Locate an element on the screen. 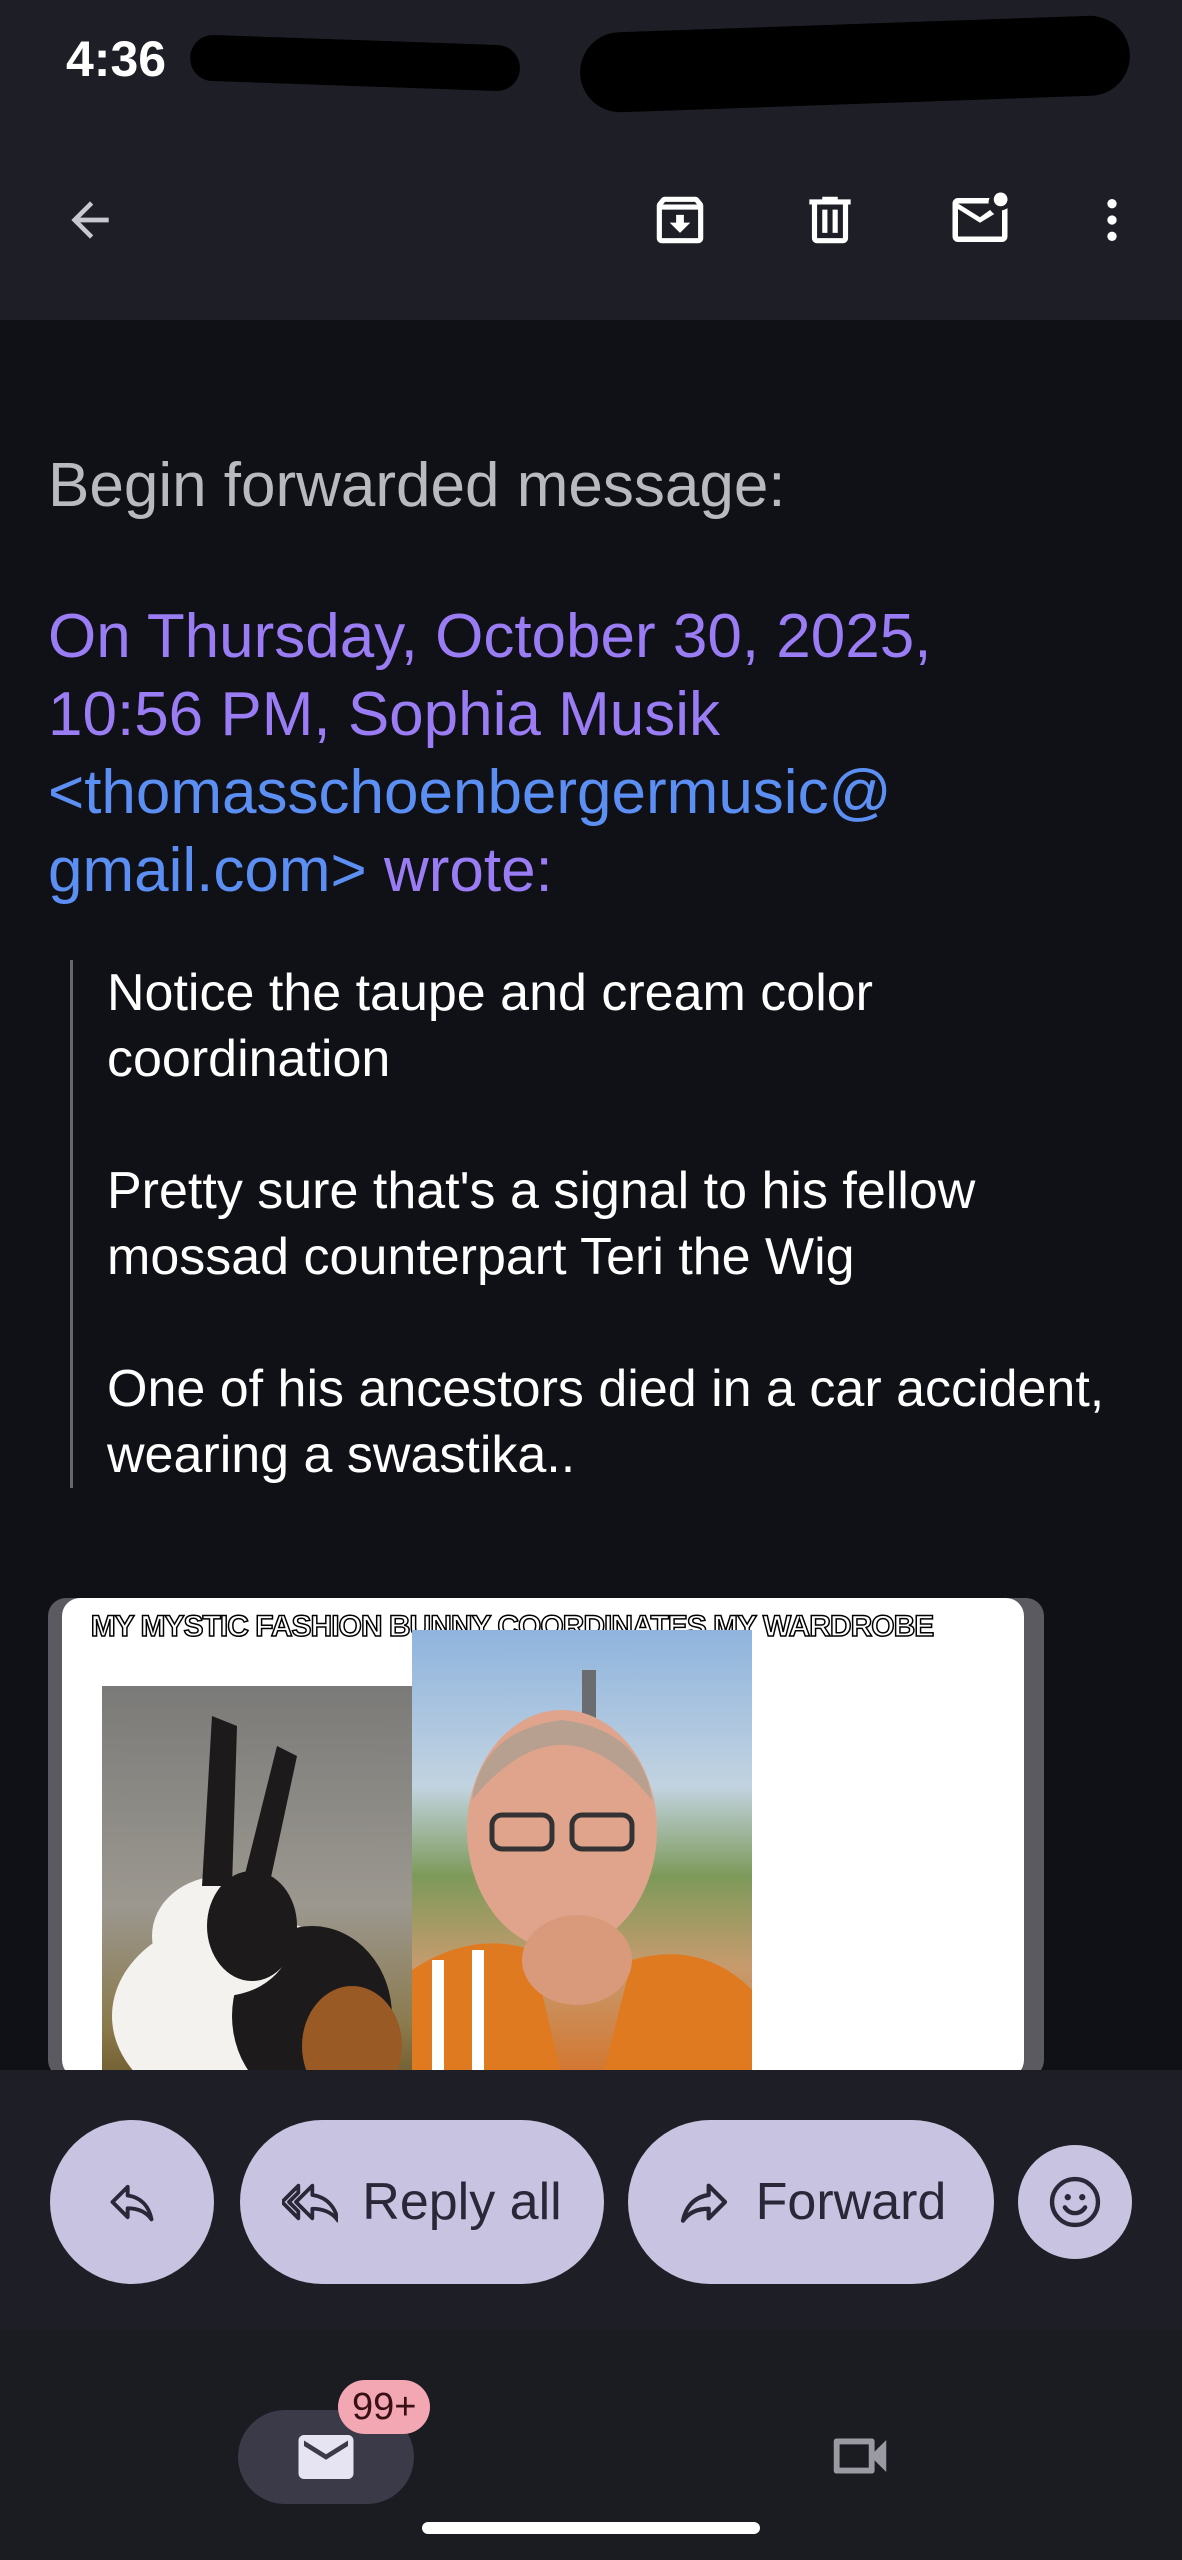 The height and width of the screenshot is (2560, 1182). reply-all-button: Reply all is located at coordinates (422, 2202).